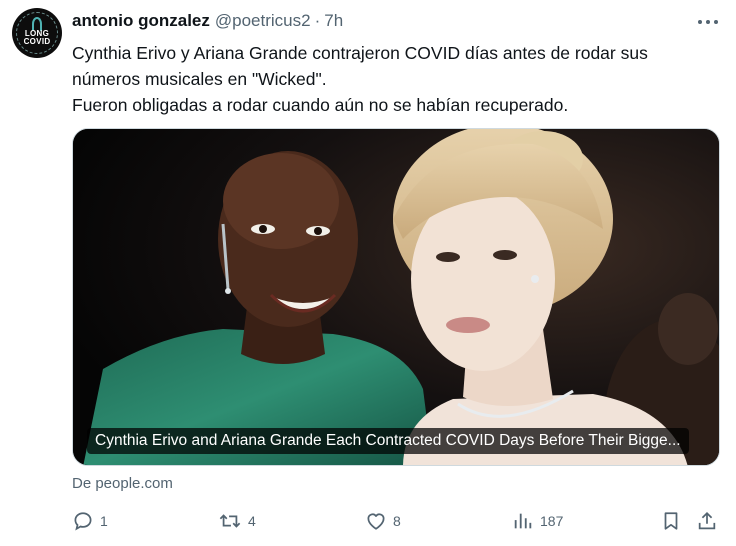  What do you see at coordinates (122, 483) in the screenshot?
I see `card-source-link: De people.com` at bounding box center [122, 483].